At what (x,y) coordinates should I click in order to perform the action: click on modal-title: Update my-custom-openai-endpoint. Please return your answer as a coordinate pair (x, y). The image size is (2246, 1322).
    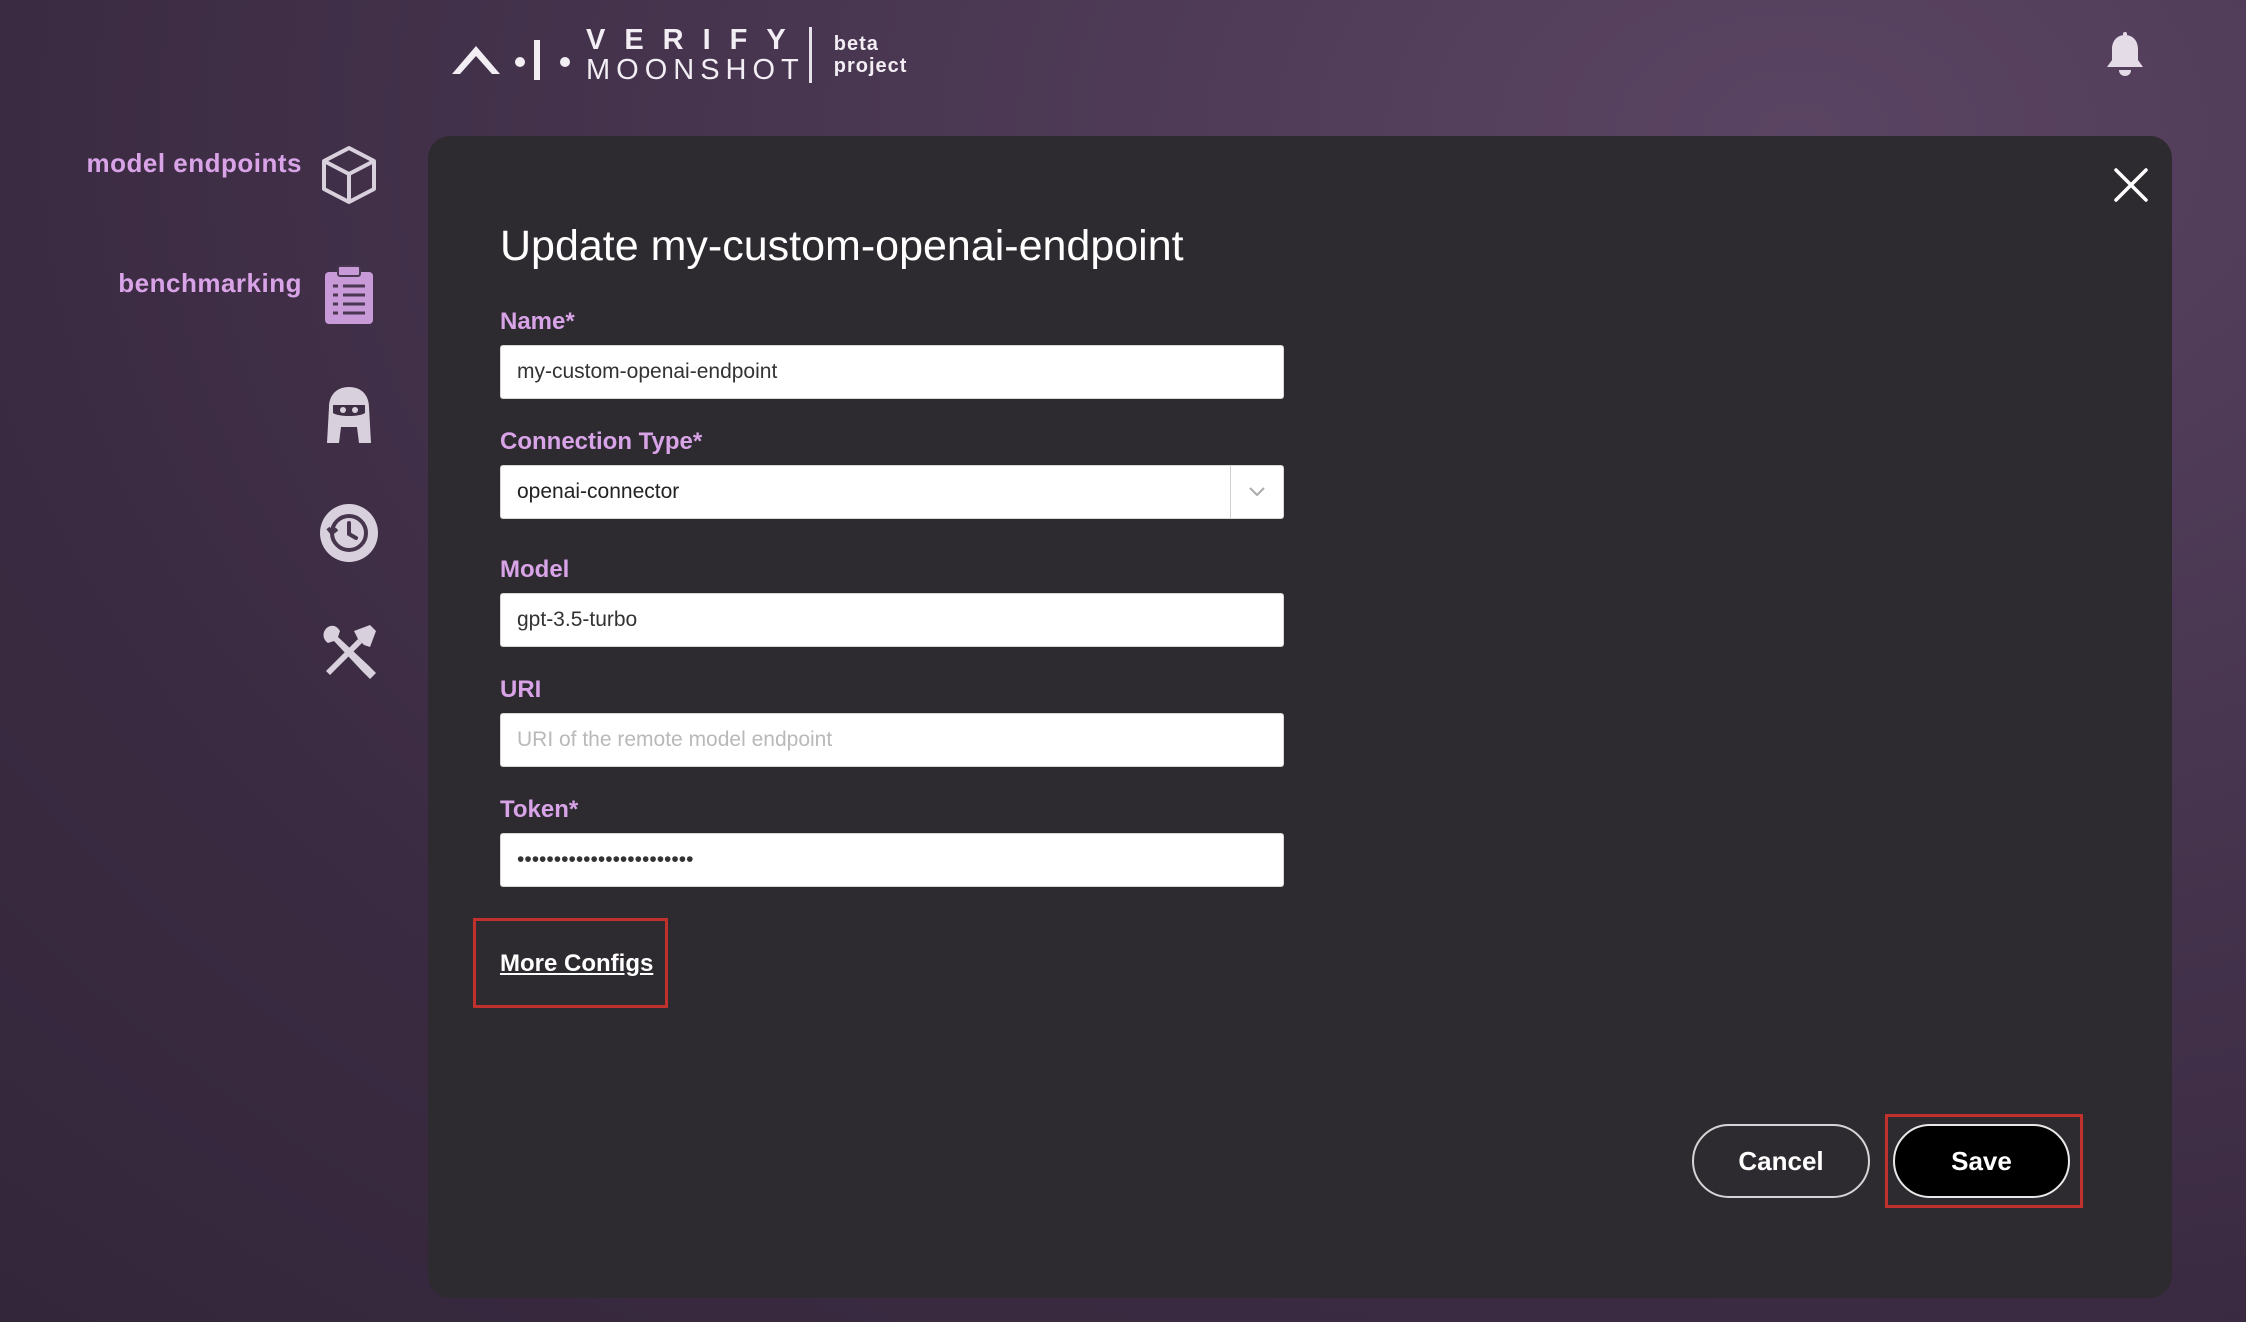
    Looking at the image, I should click on (842, 246).